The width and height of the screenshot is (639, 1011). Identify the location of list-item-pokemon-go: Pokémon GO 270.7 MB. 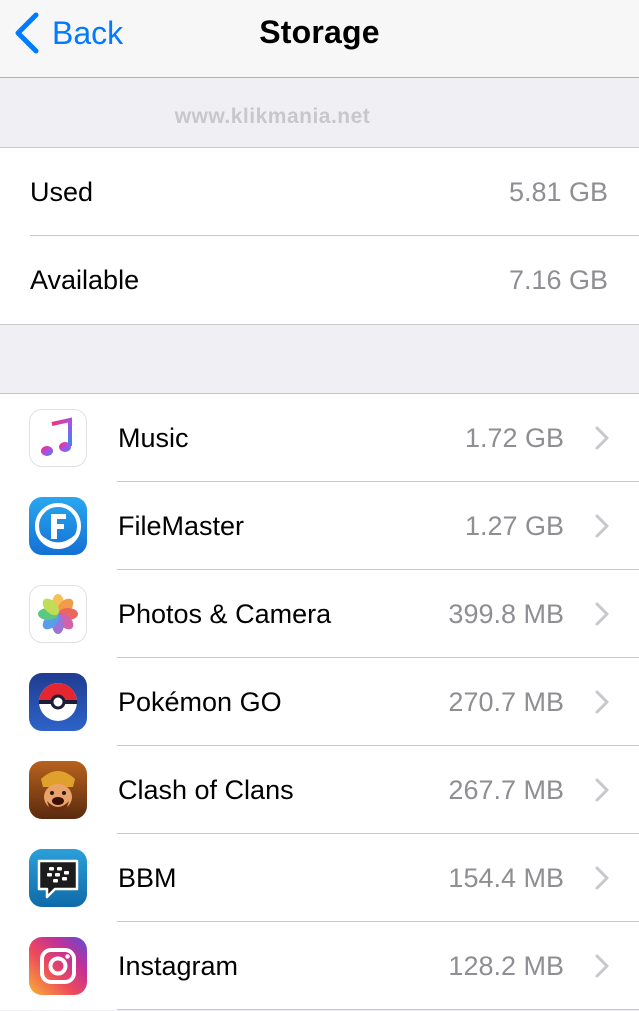
(319, 702).